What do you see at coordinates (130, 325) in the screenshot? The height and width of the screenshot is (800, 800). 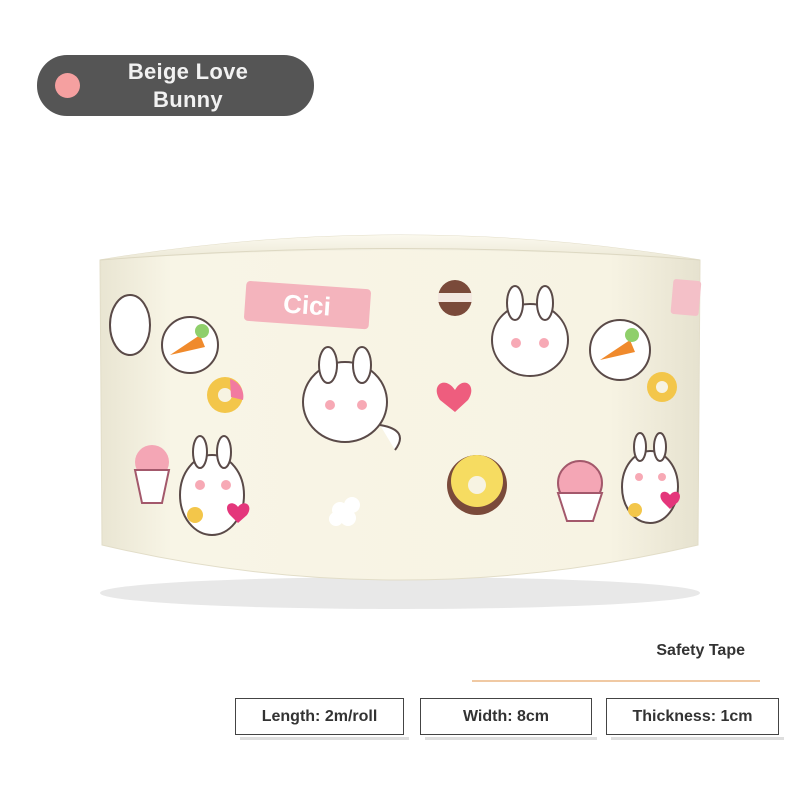 I see `bunny-icon` at bounding box center [130, 325].